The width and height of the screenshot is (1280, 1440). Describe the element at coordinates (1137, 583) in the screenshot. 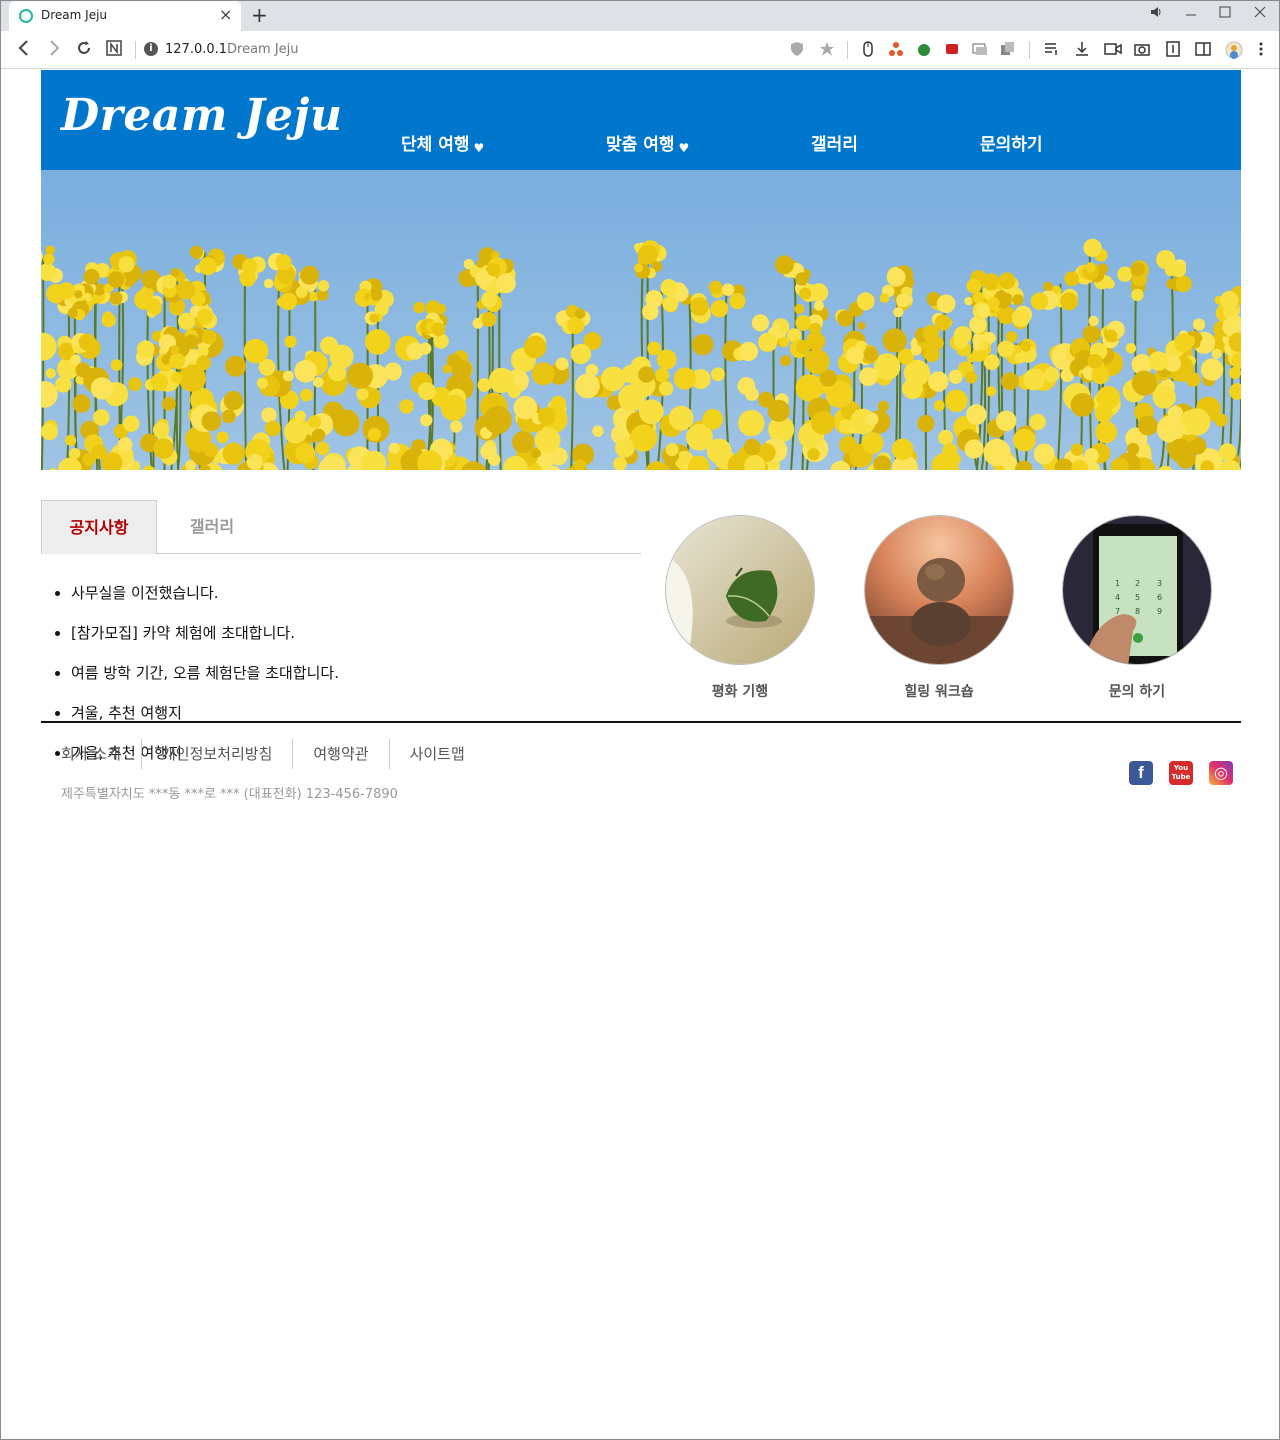

I see `svg-text: 2` at that location.